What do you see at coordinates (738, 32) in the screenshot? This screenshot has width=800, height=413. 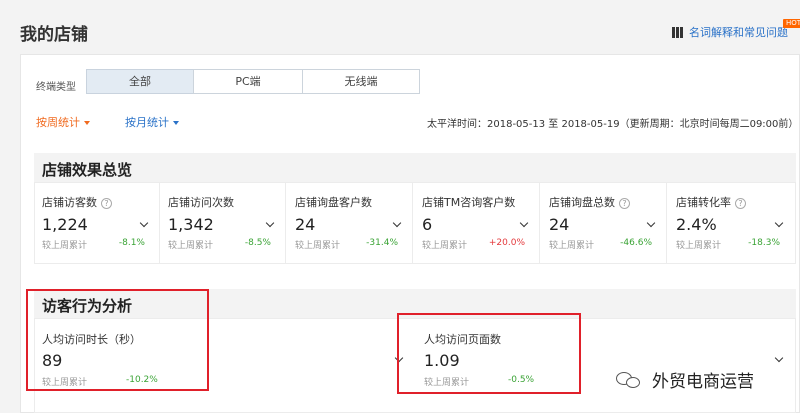 I see `help-link-label: 名词解释和常见问题` at bounding box center [738, 32].